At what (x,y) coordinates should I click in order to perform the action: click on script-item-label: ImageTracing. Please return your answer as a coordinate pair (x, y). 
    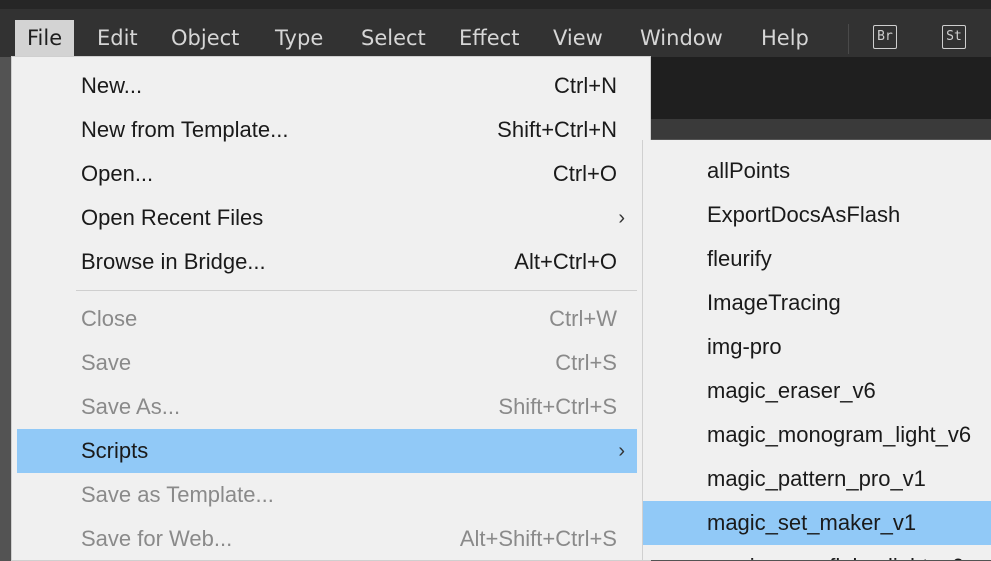
    Looking at the image, I should click on (774, 302).